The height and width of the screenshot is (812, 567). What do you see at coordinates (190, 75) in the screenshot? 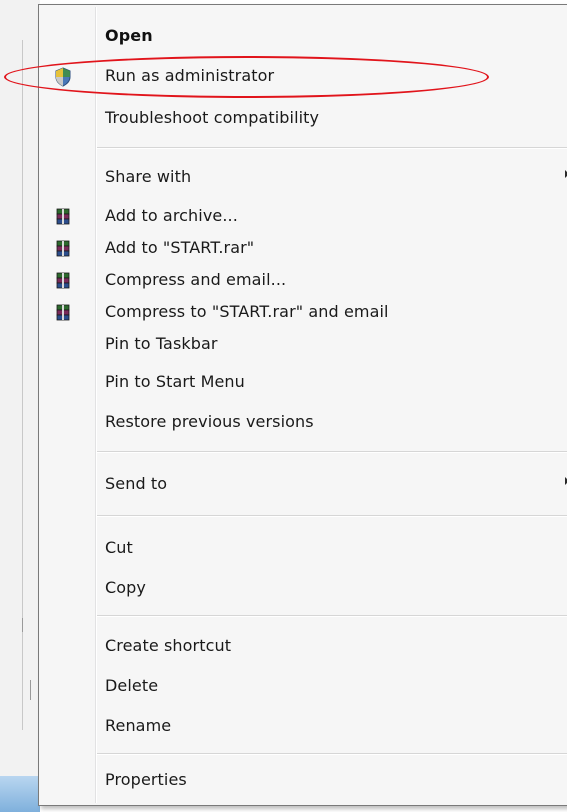
I see `menu-item-label: Run as administrator` at bounding box center [190, 75].